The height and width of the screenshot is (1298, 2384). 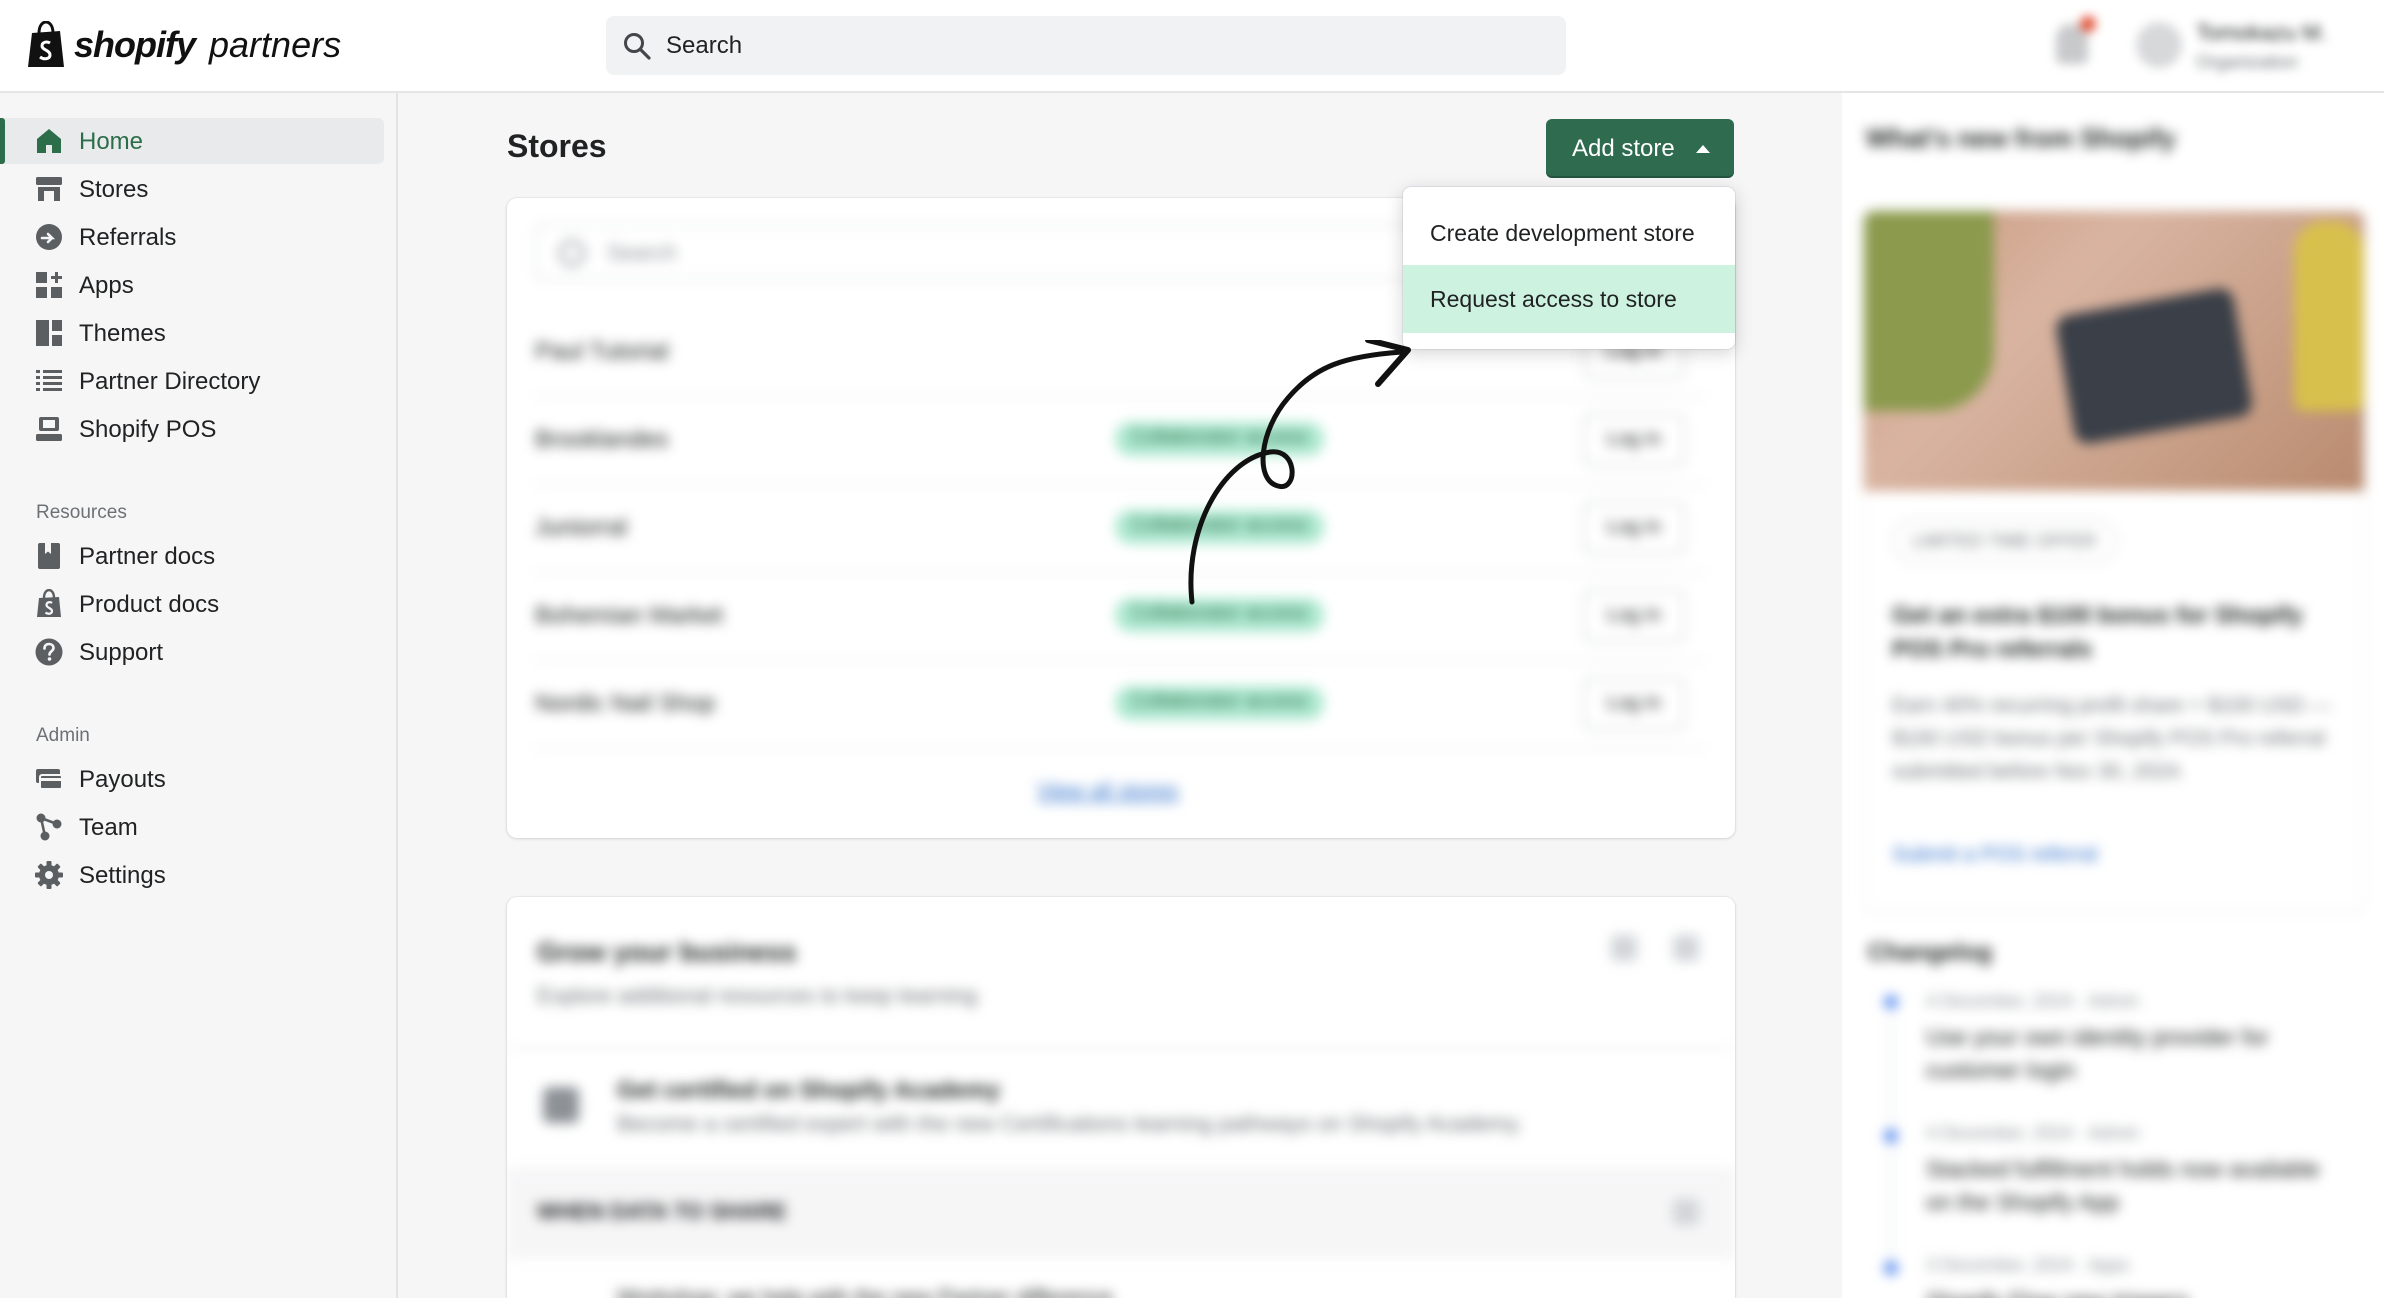 What do you see at coordinates (108, 827) in the screenshot?
I see `sidebar-item-label: Team` at bounding box center [108, 827].